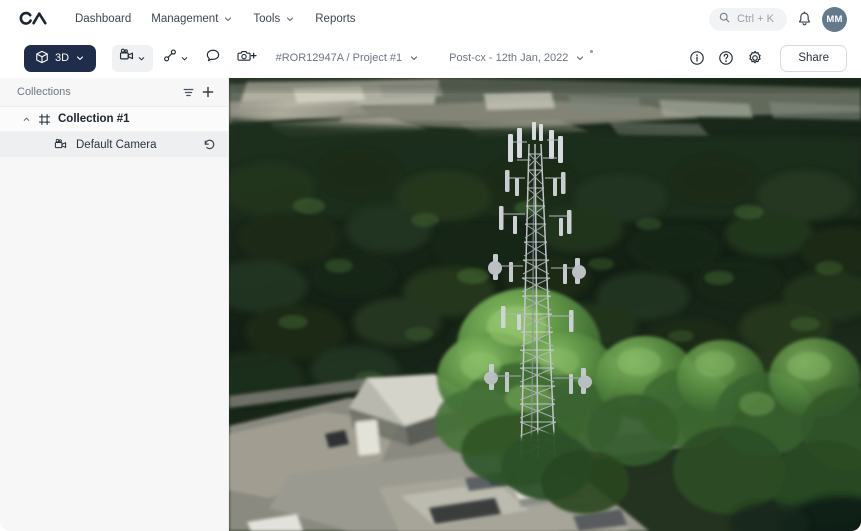  Describe the element at coordinates (697, 58) in the screenshot. I see `info-icon` at that location.